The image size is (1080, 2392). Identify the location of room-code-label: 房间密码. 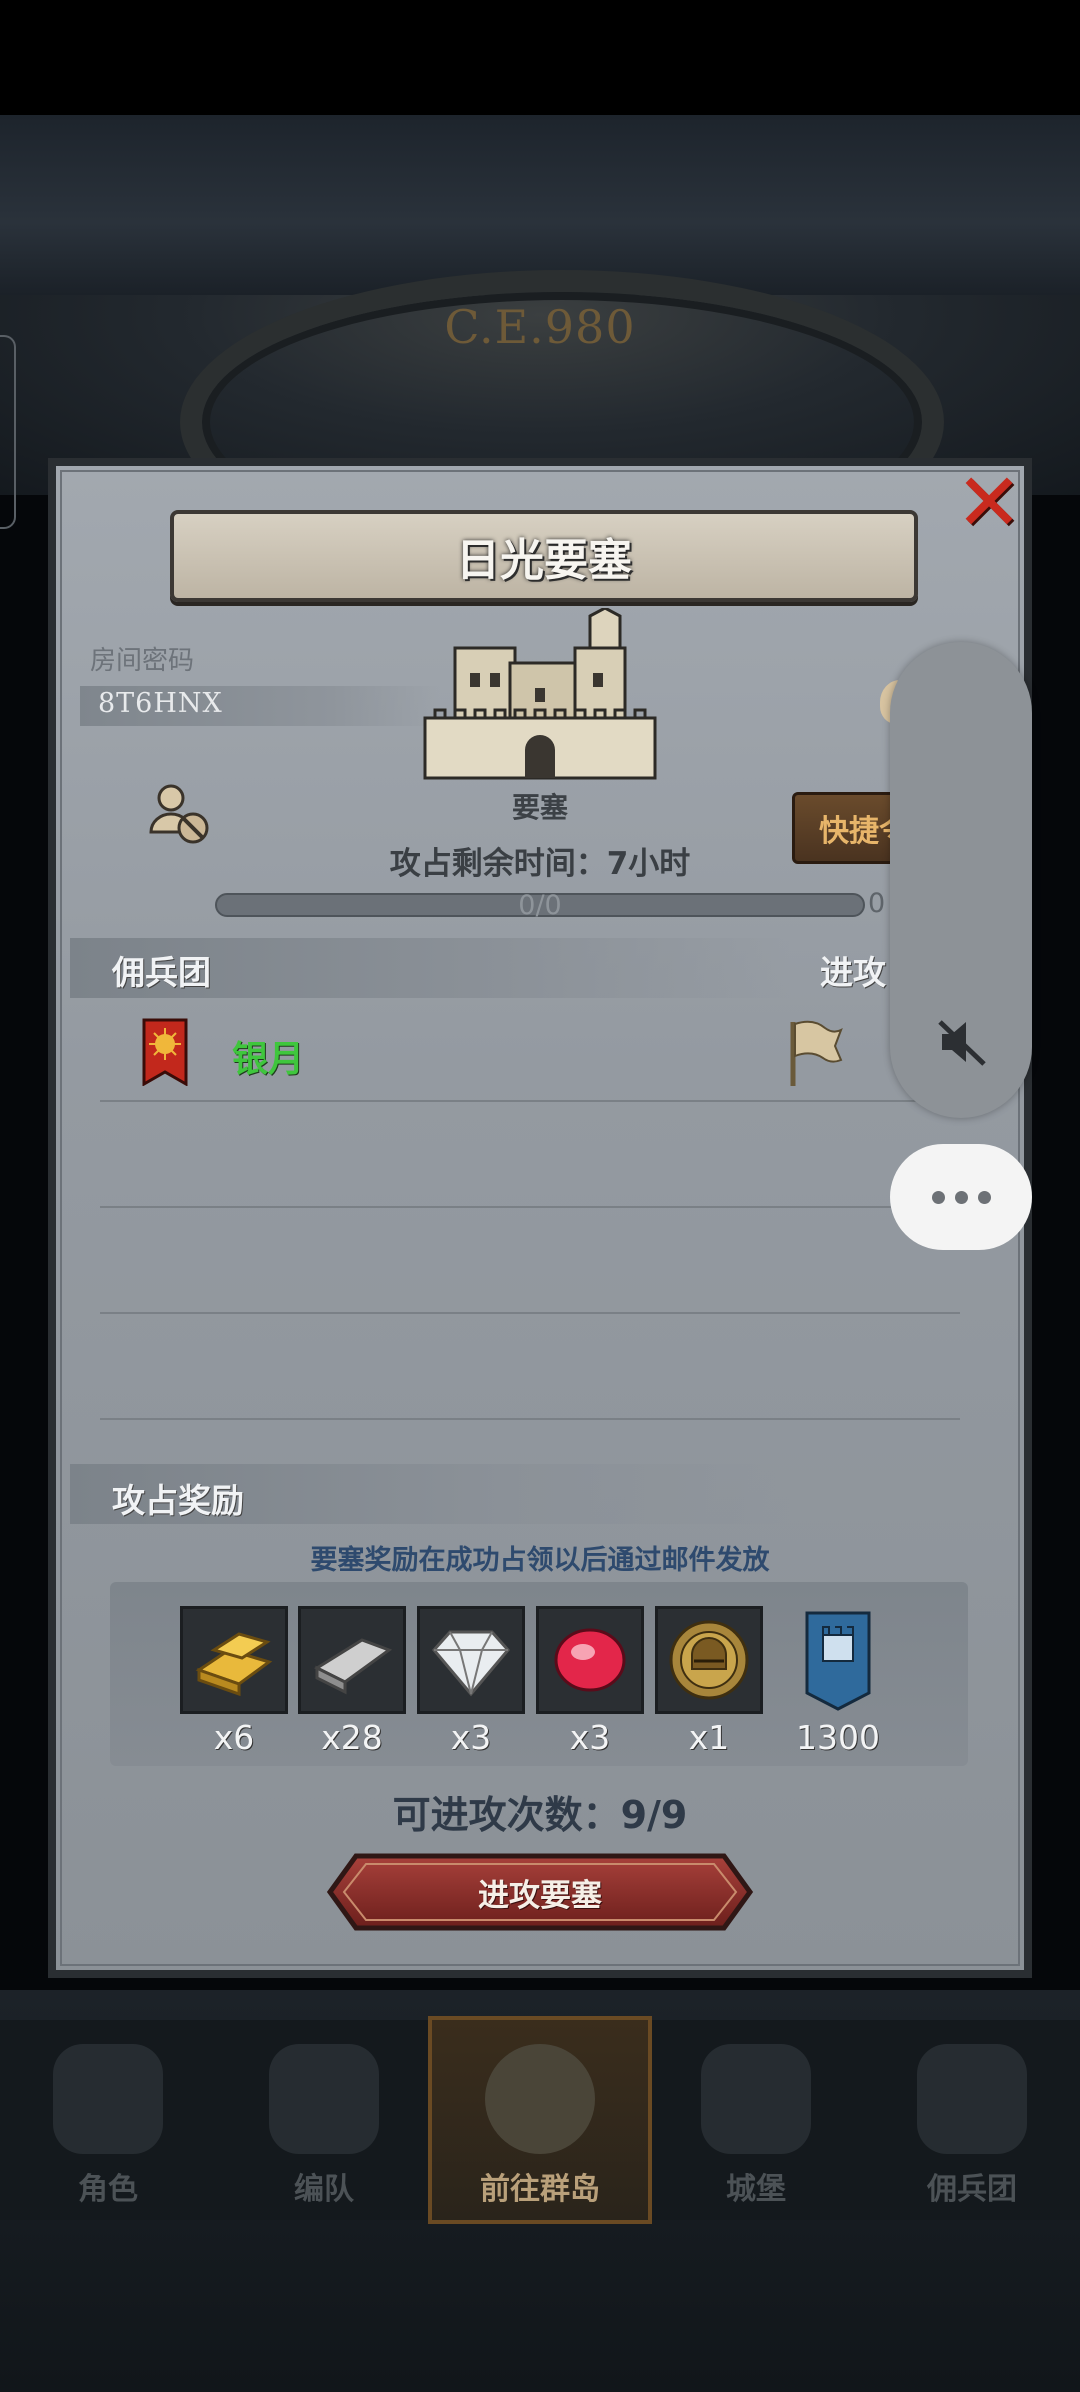
(142, 661).